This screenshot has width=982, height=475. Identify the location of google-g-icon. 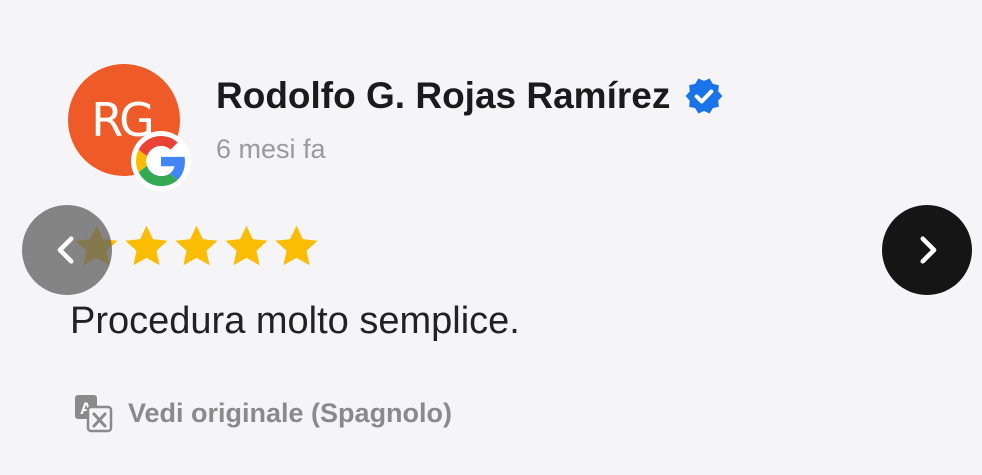
(161, 161).